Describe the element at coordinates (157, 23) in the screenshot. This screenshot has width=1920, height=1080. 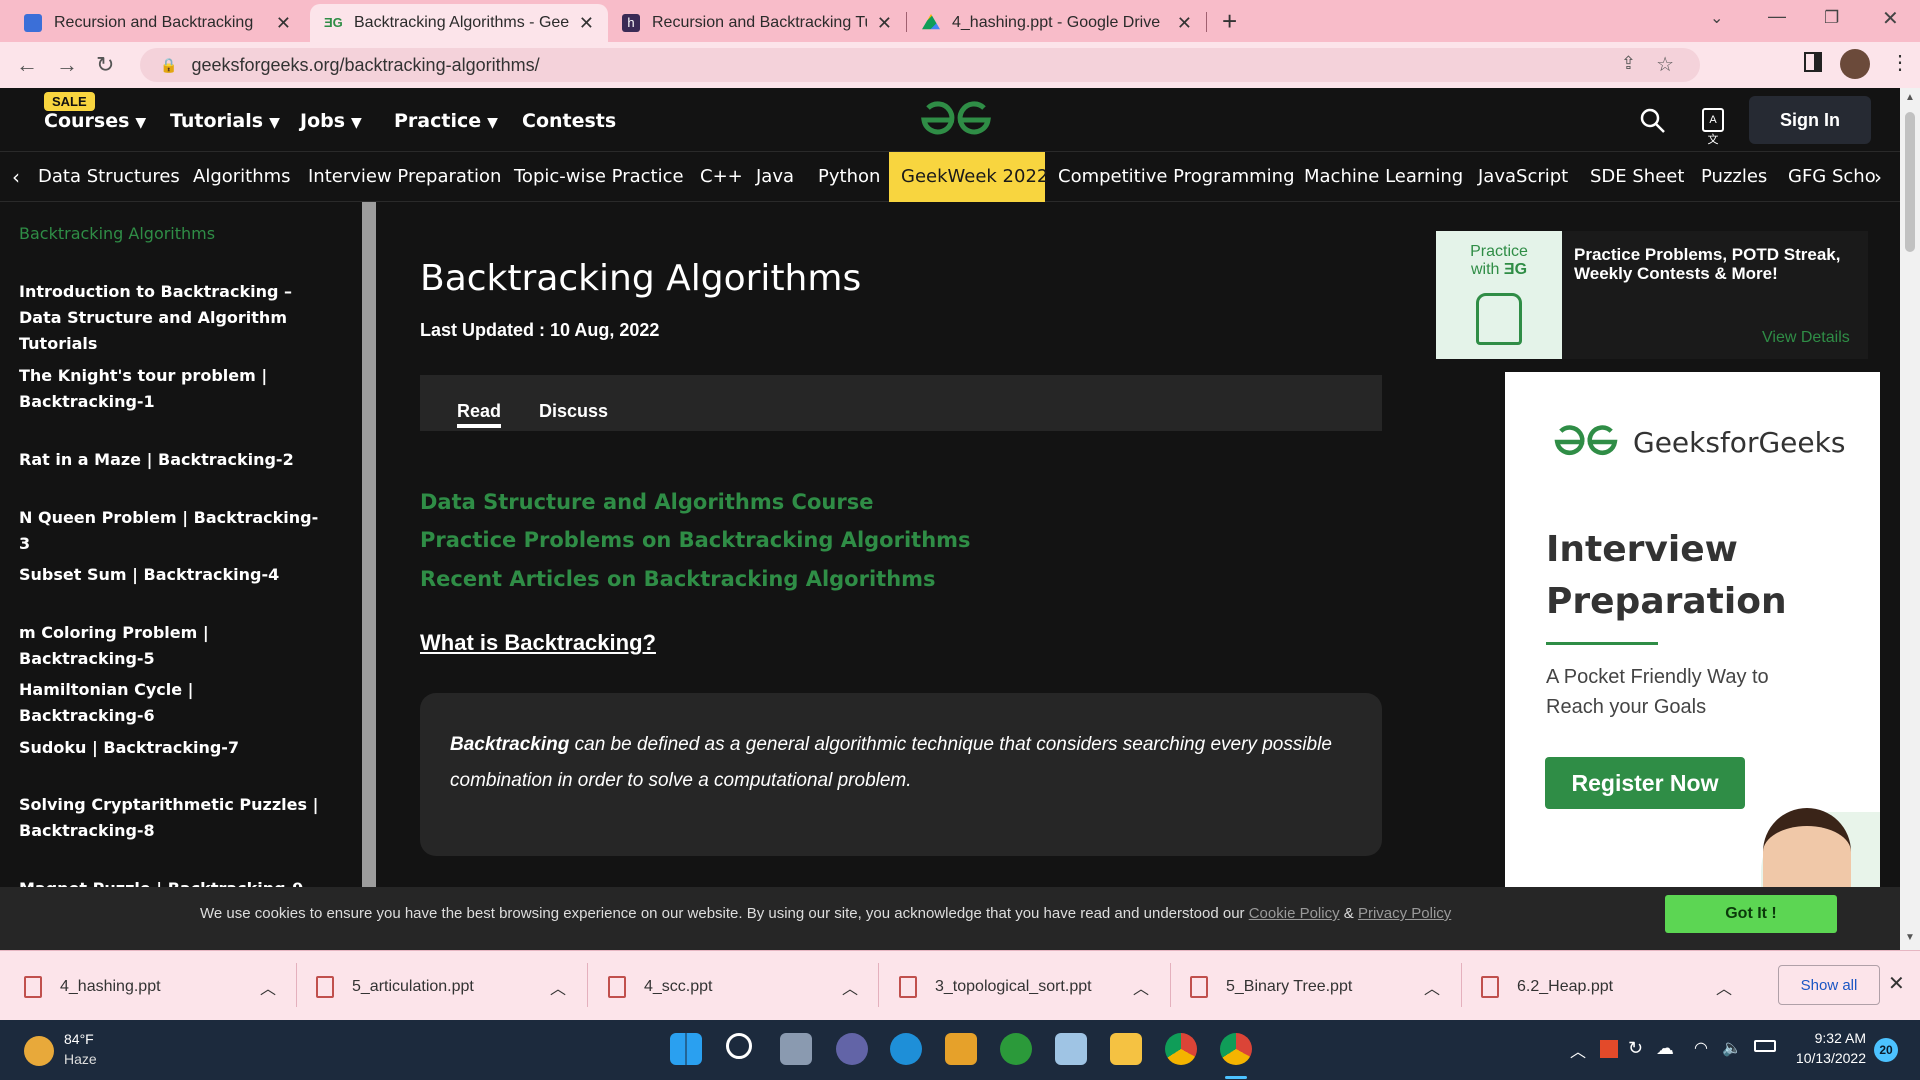
I see `browser-tab: Recursion and Backtracking ✕` at that location.